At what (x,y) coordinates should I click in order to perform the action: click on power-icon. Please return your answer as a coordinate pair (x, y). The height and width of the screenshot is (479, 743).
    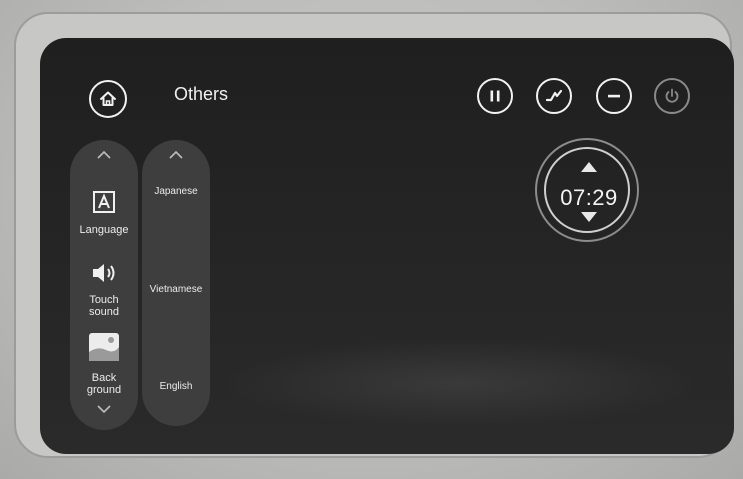
    Looking at the image, I should click on (672, 95).